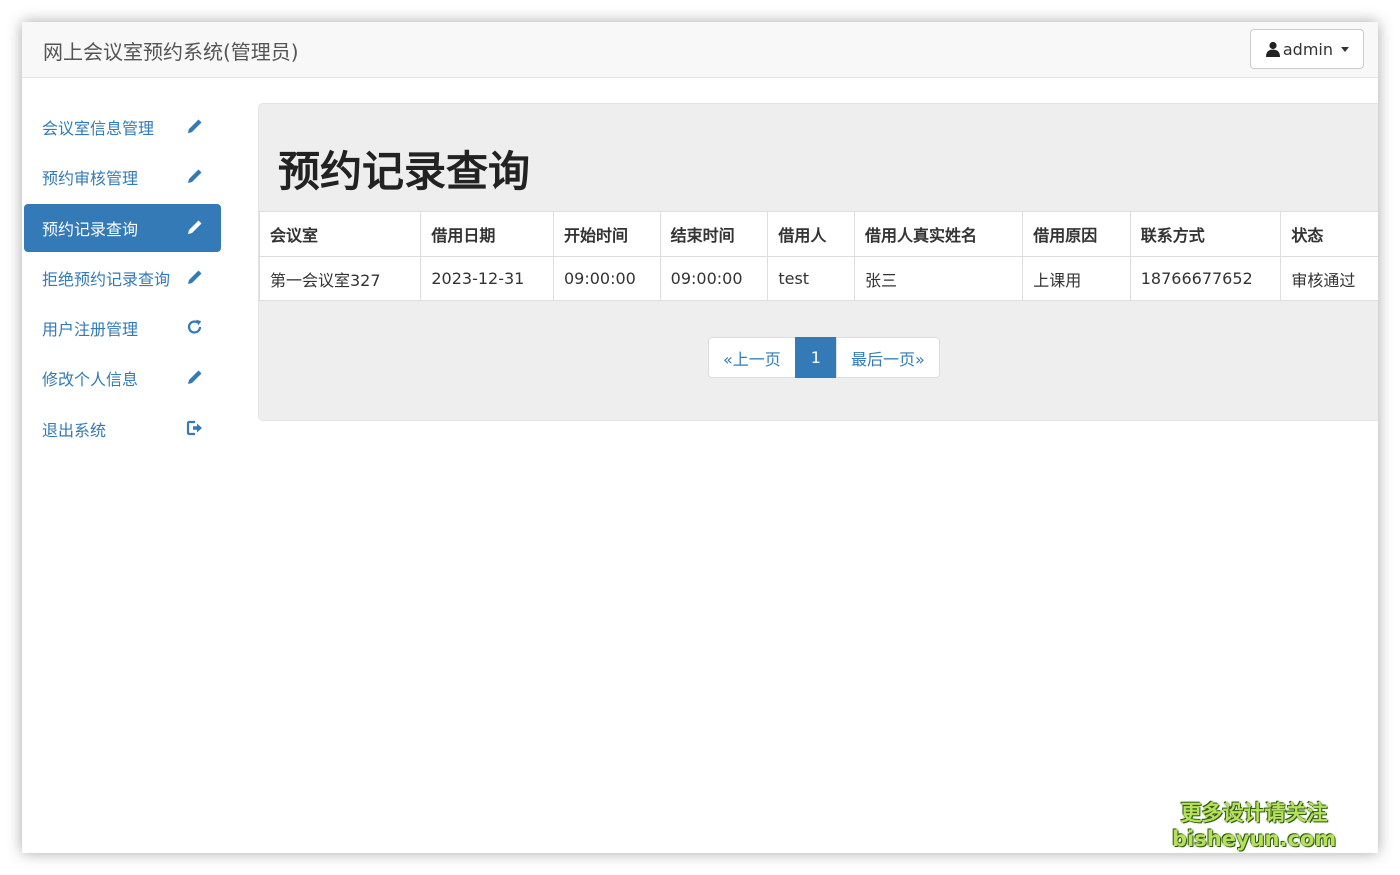 This screenshot has width=1400, height=875. I want to click on cell-reason: 上课用, so click(1076, 278).